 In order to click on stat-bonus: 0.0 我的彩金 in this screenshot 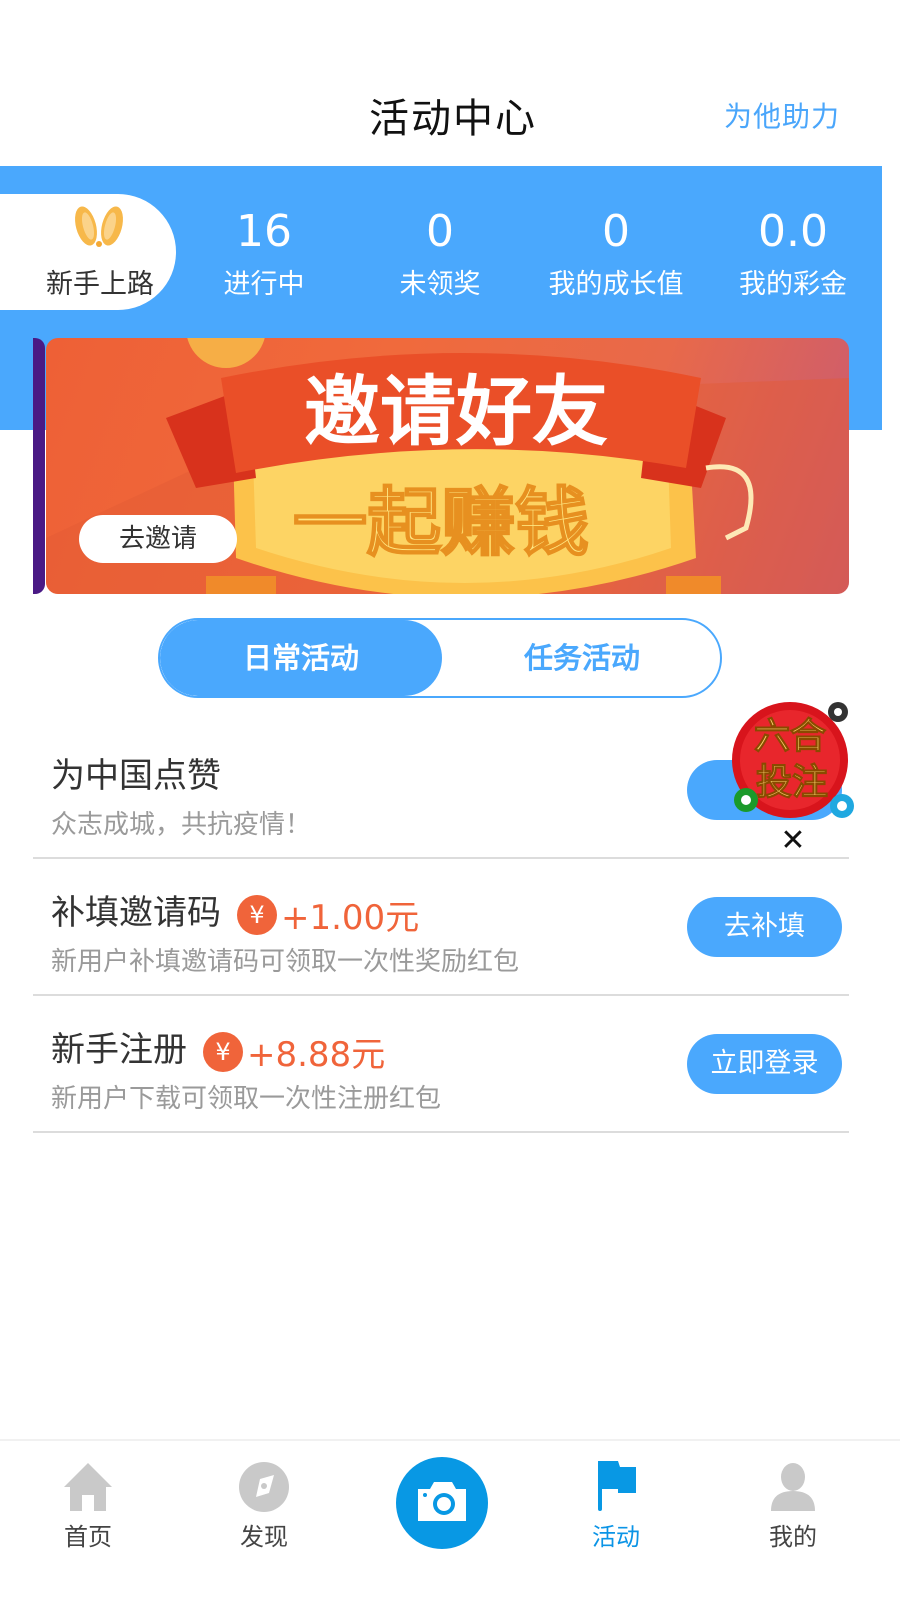, I will do `click(793, 253)`.